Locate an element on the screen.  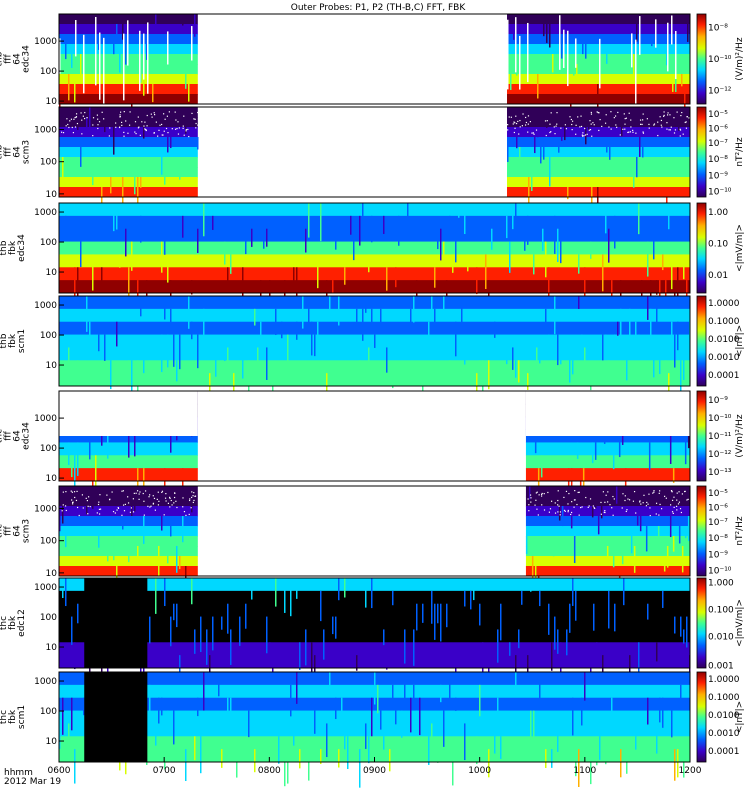
data-segment is located at coordinates (598, 62).